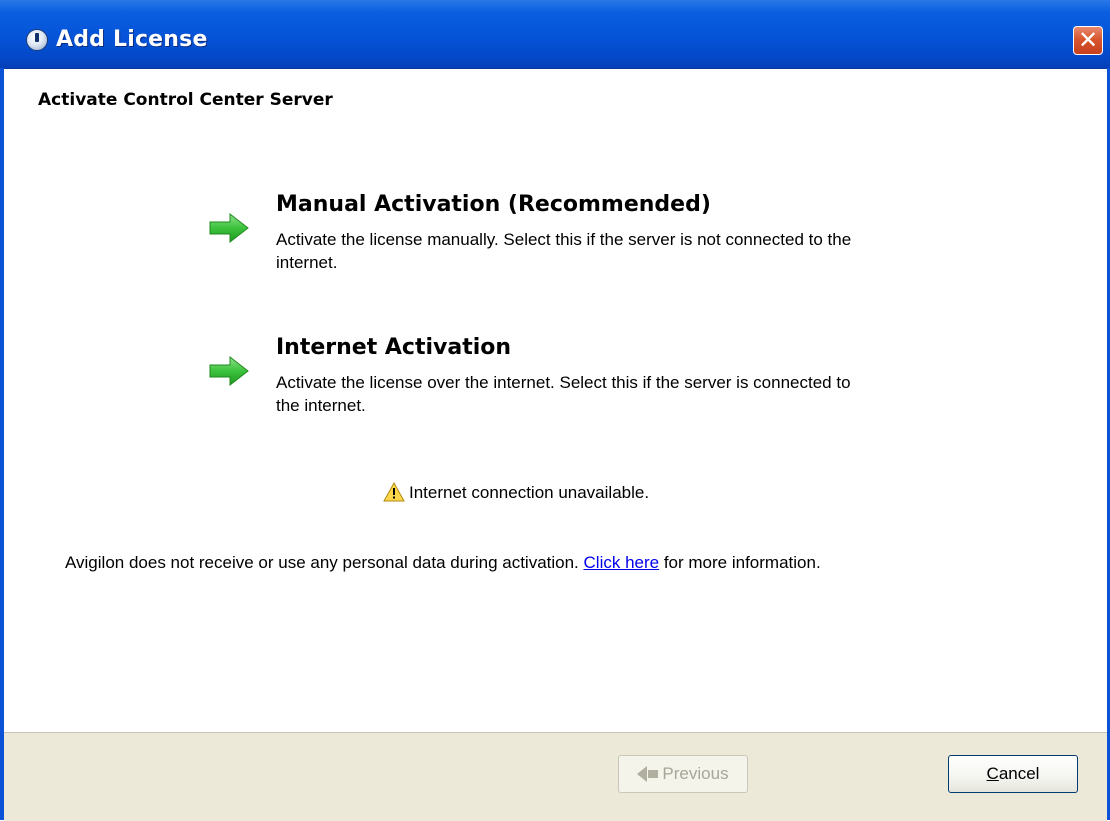  What do you see at coordinates (37, 40) in the screenshot?
I see `app-icon` at bounding box center [37, 40].